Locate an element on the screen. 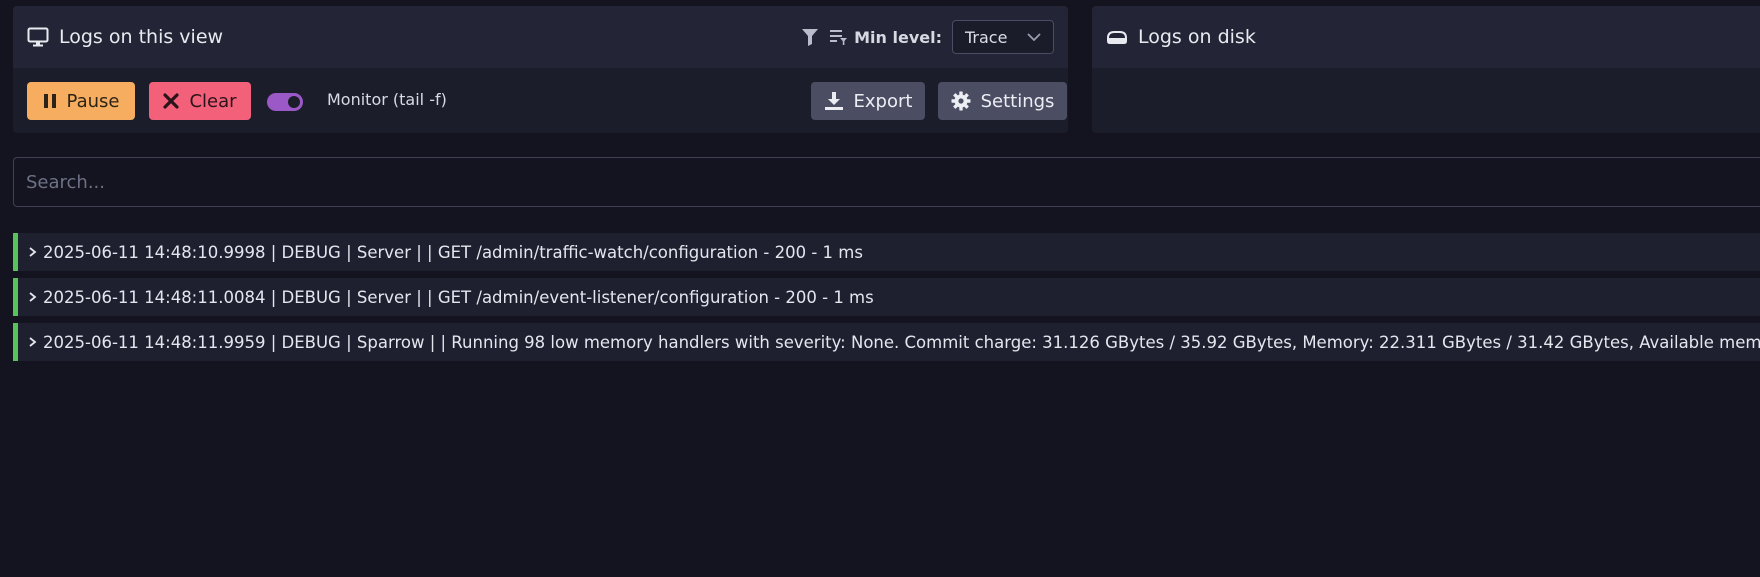  download-icon is located at coordinates (833, 101).